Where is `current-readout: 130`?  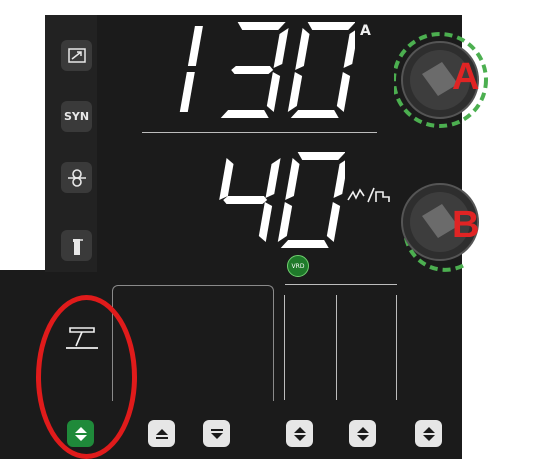 current-readout: 130 is located at coordinates (252, 69).